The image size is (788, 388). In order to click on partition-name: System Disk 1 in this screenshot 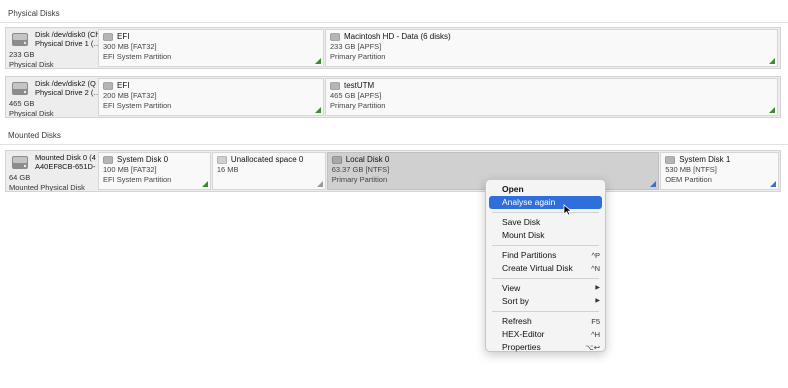, I will do `click(705, 159)`.